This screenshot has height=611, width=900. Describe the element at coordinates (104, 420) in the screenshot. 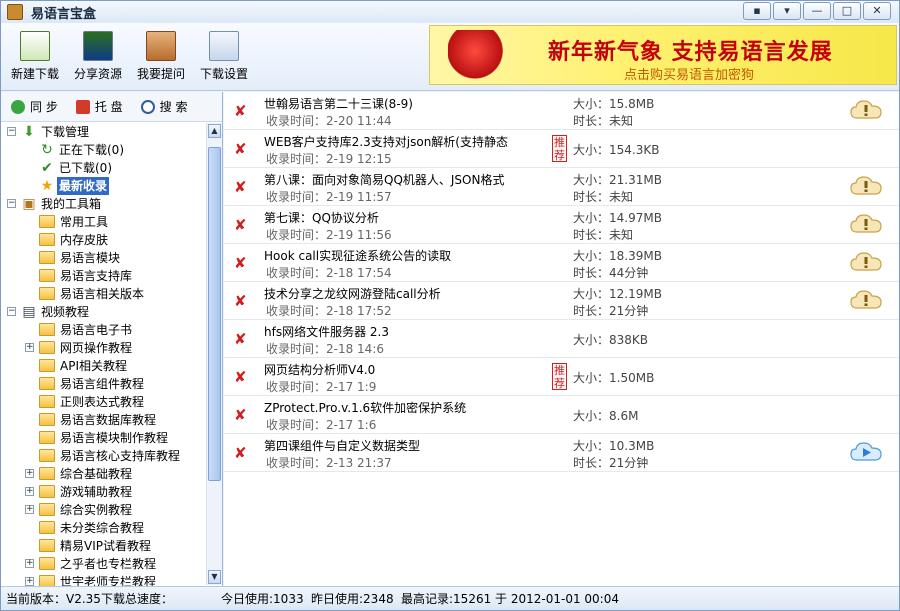

I see `tree-node-database: 易语言数据库教程` at that location.